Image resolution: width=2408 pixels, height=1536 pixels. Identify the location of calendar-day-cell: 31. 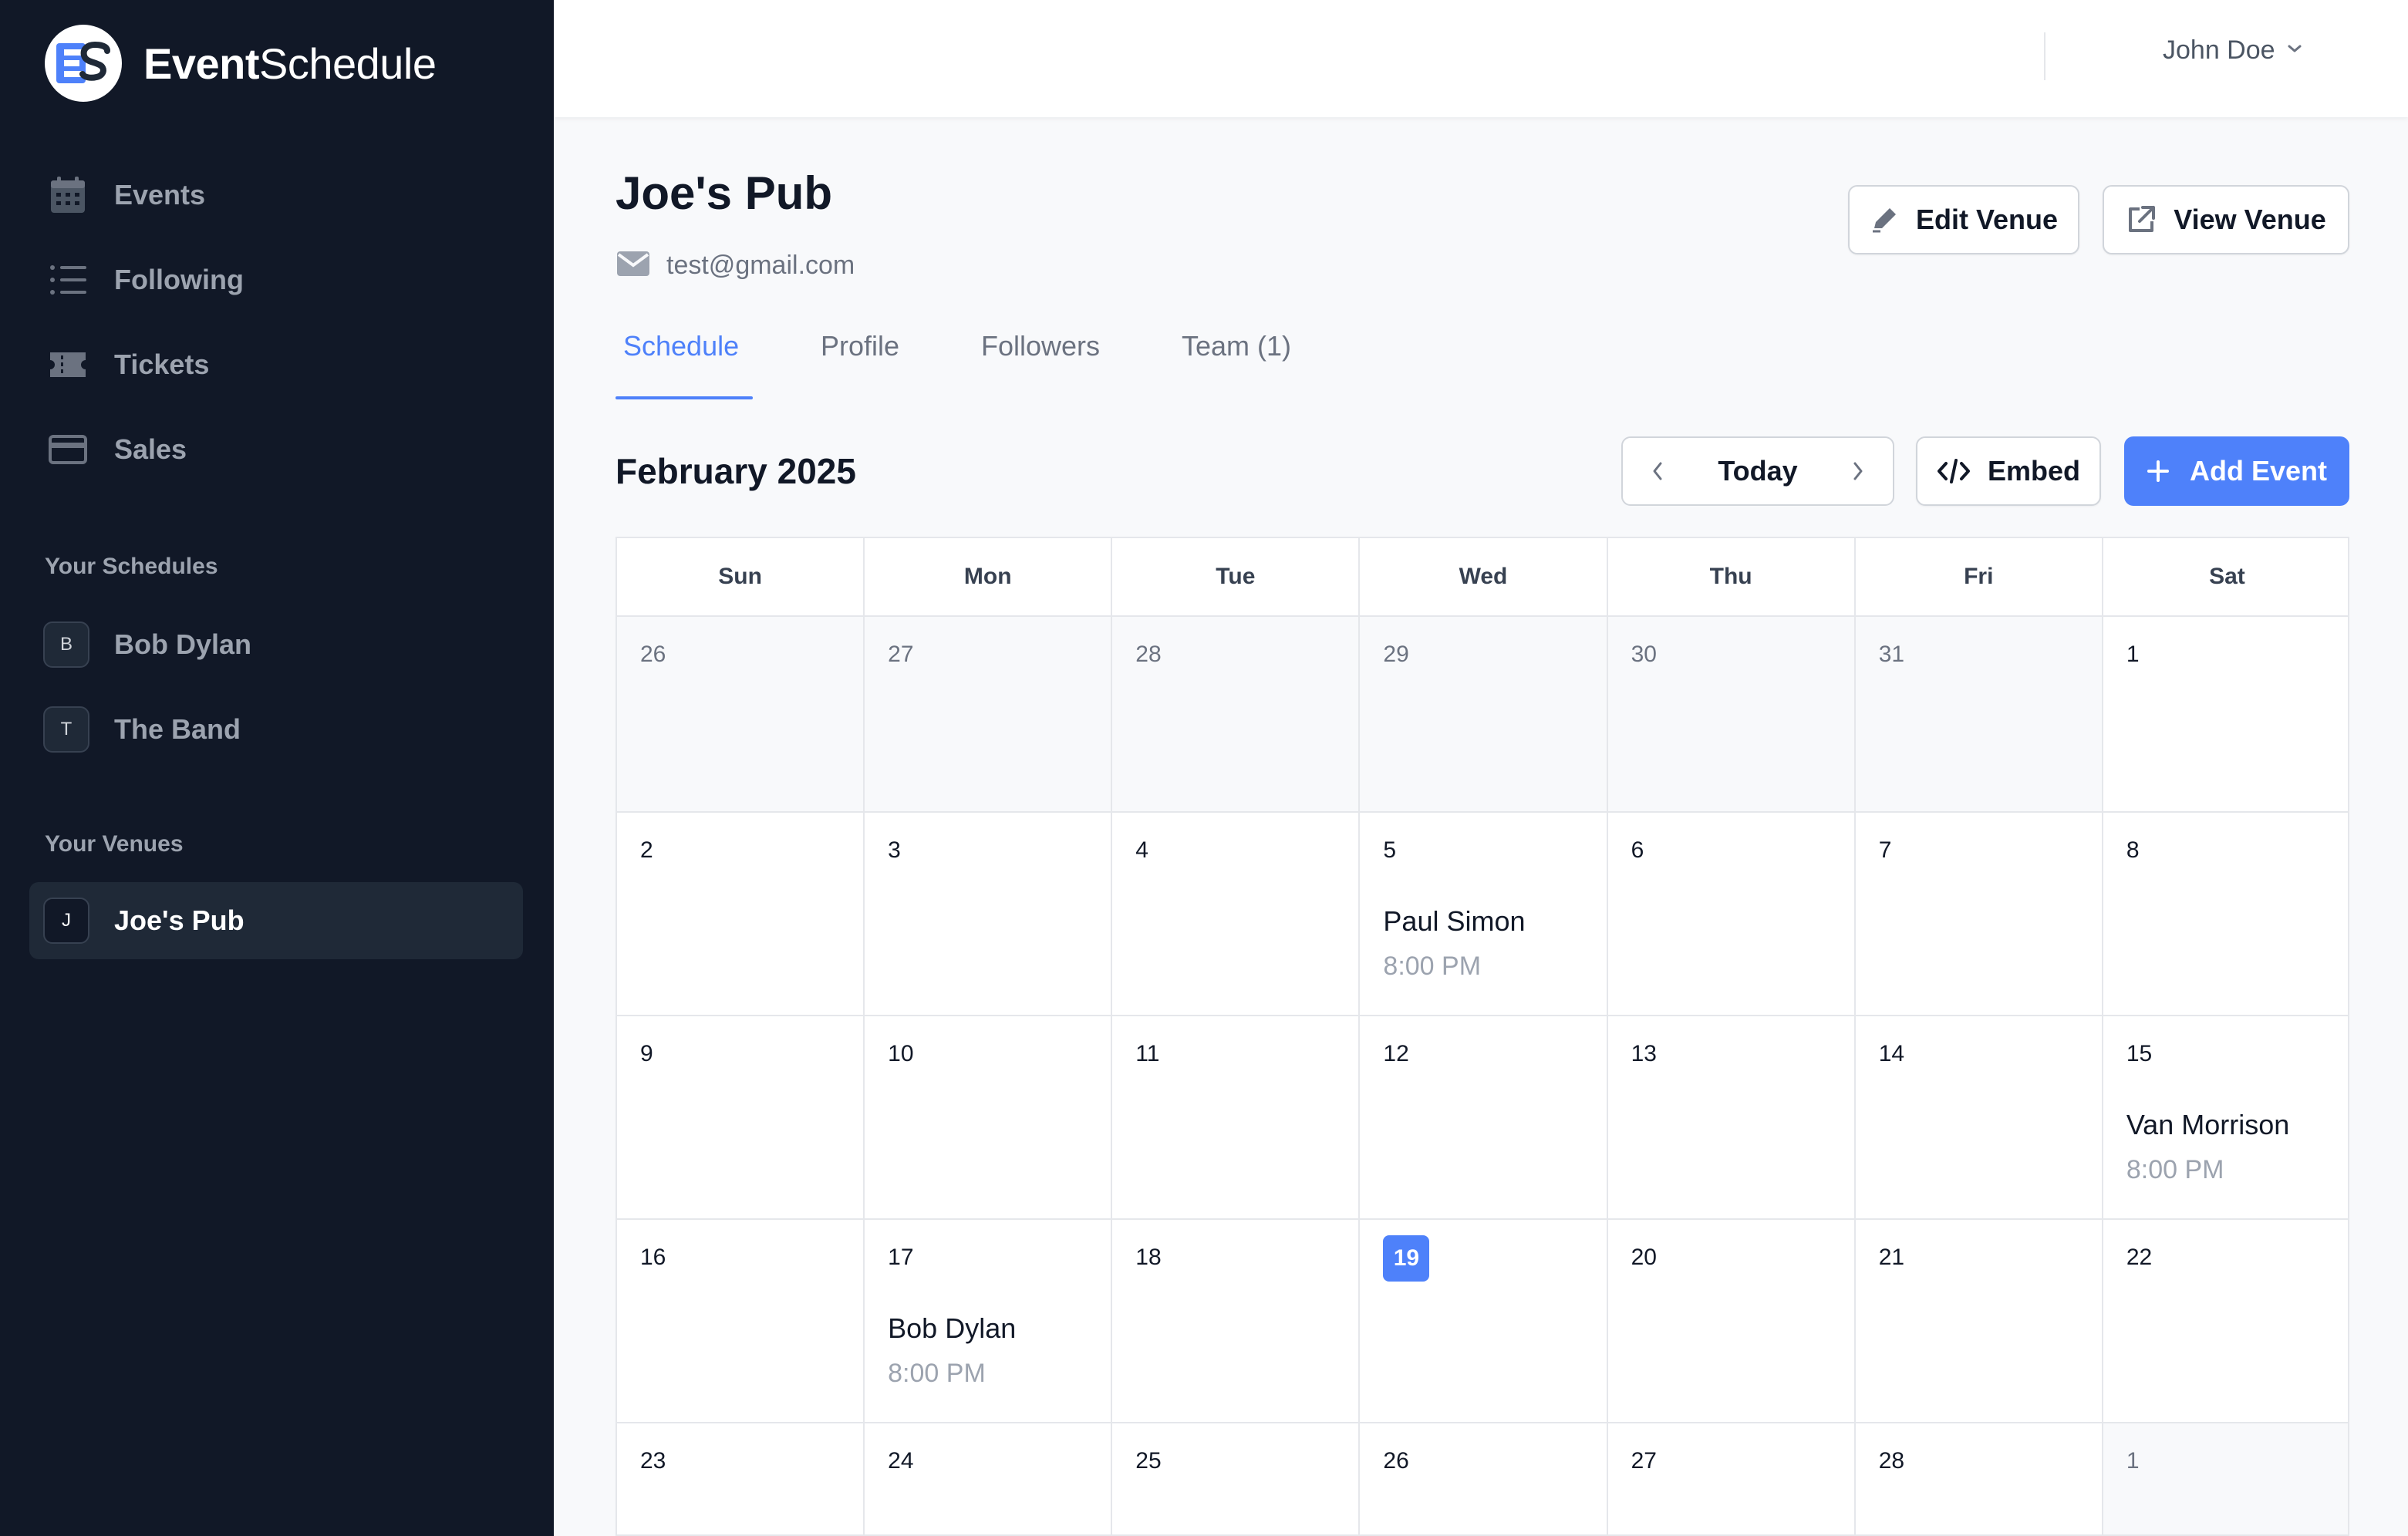
(1979, 715).